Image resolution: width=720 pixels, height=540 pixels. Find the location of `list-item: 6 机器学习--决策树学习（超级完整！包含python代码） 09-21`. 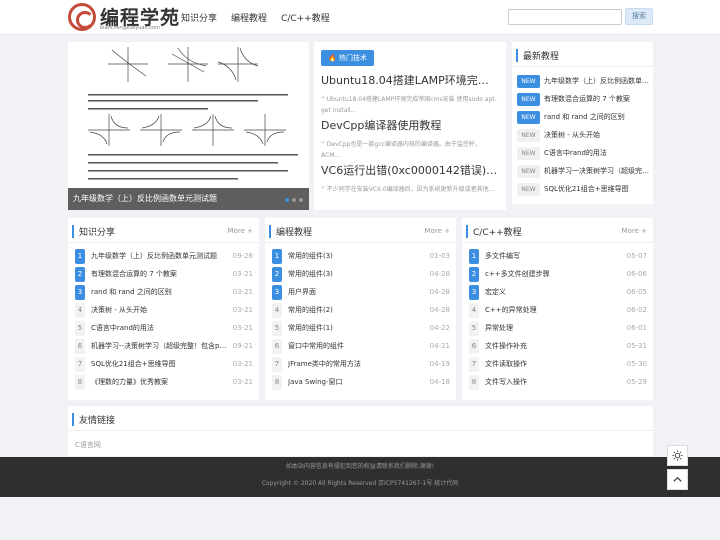

list-item: 6 机器学习--决策树学习（超级完整！包含python代码） 09-21 is located at coordinates (164, 346).